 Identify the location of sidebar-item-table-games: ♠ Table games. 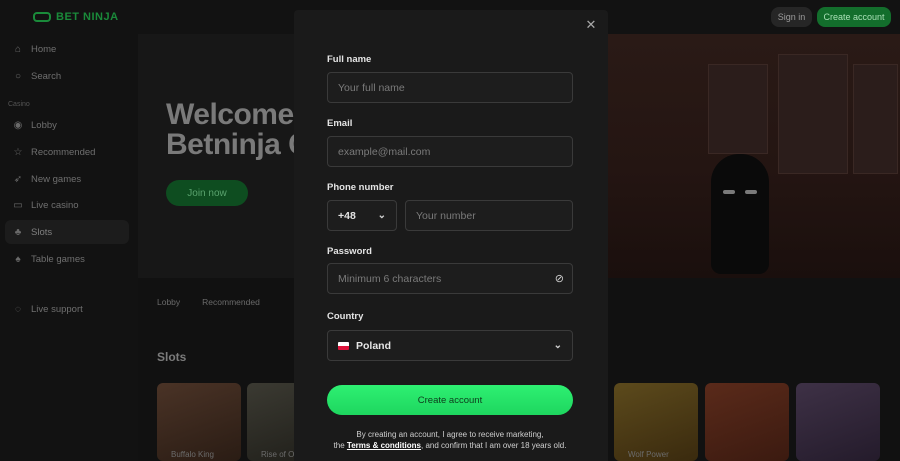
(67, 259).